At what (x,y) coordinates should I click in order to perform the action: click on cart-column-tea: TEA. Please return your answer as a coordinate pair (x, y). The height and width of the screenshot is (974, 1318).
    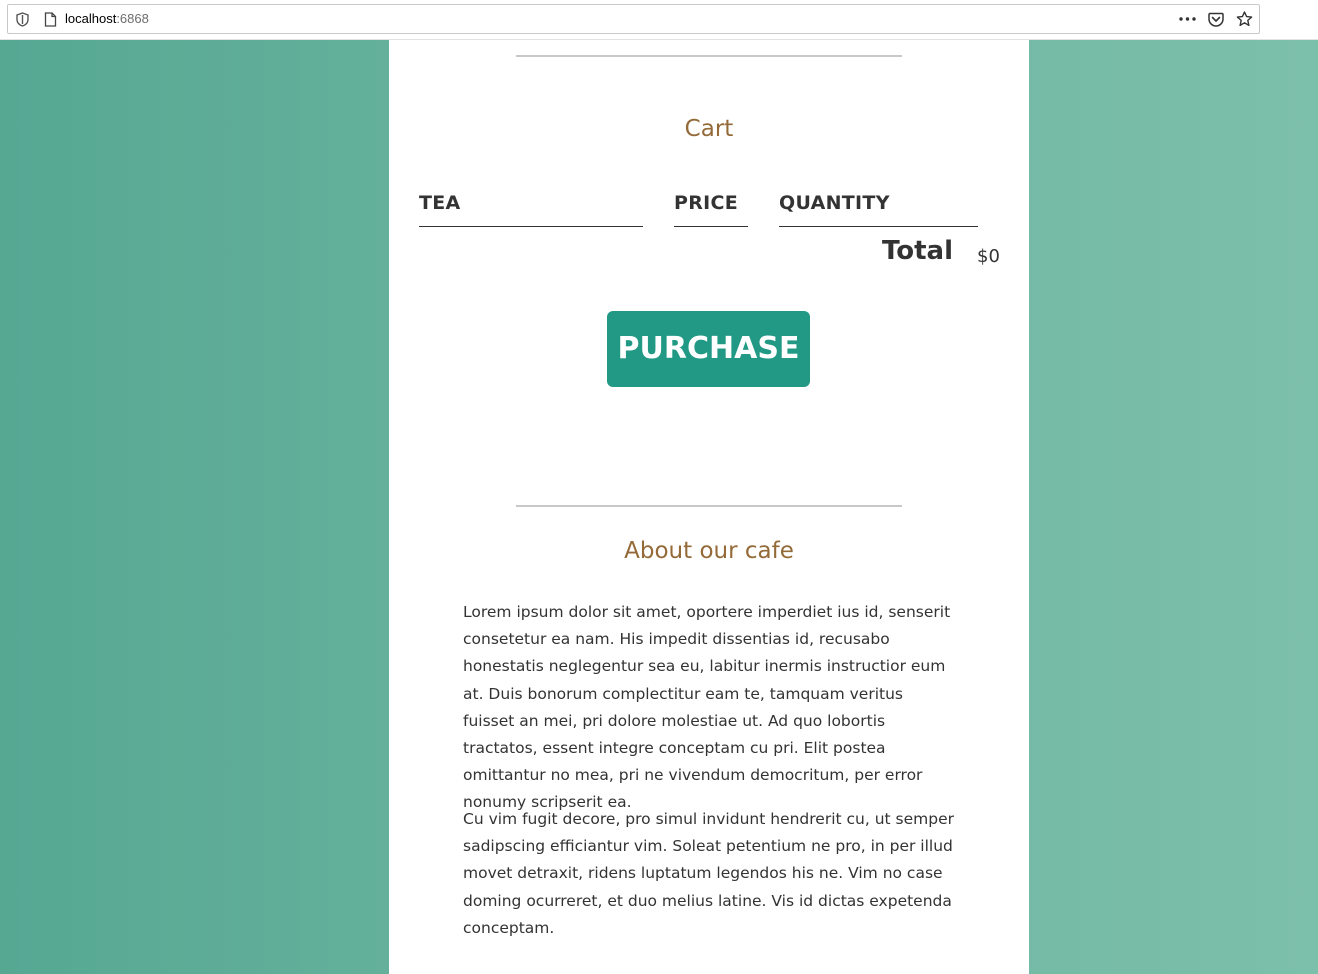
    Looking at the image, I should click on (531, 209).